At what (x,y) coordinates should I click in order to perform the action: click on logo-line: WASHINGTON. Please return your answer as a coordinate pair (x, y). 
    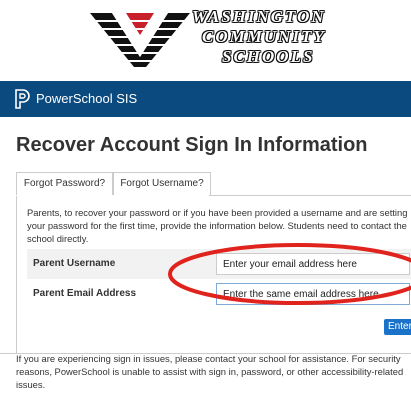
    Looking at the image, I should click on (259, 16).